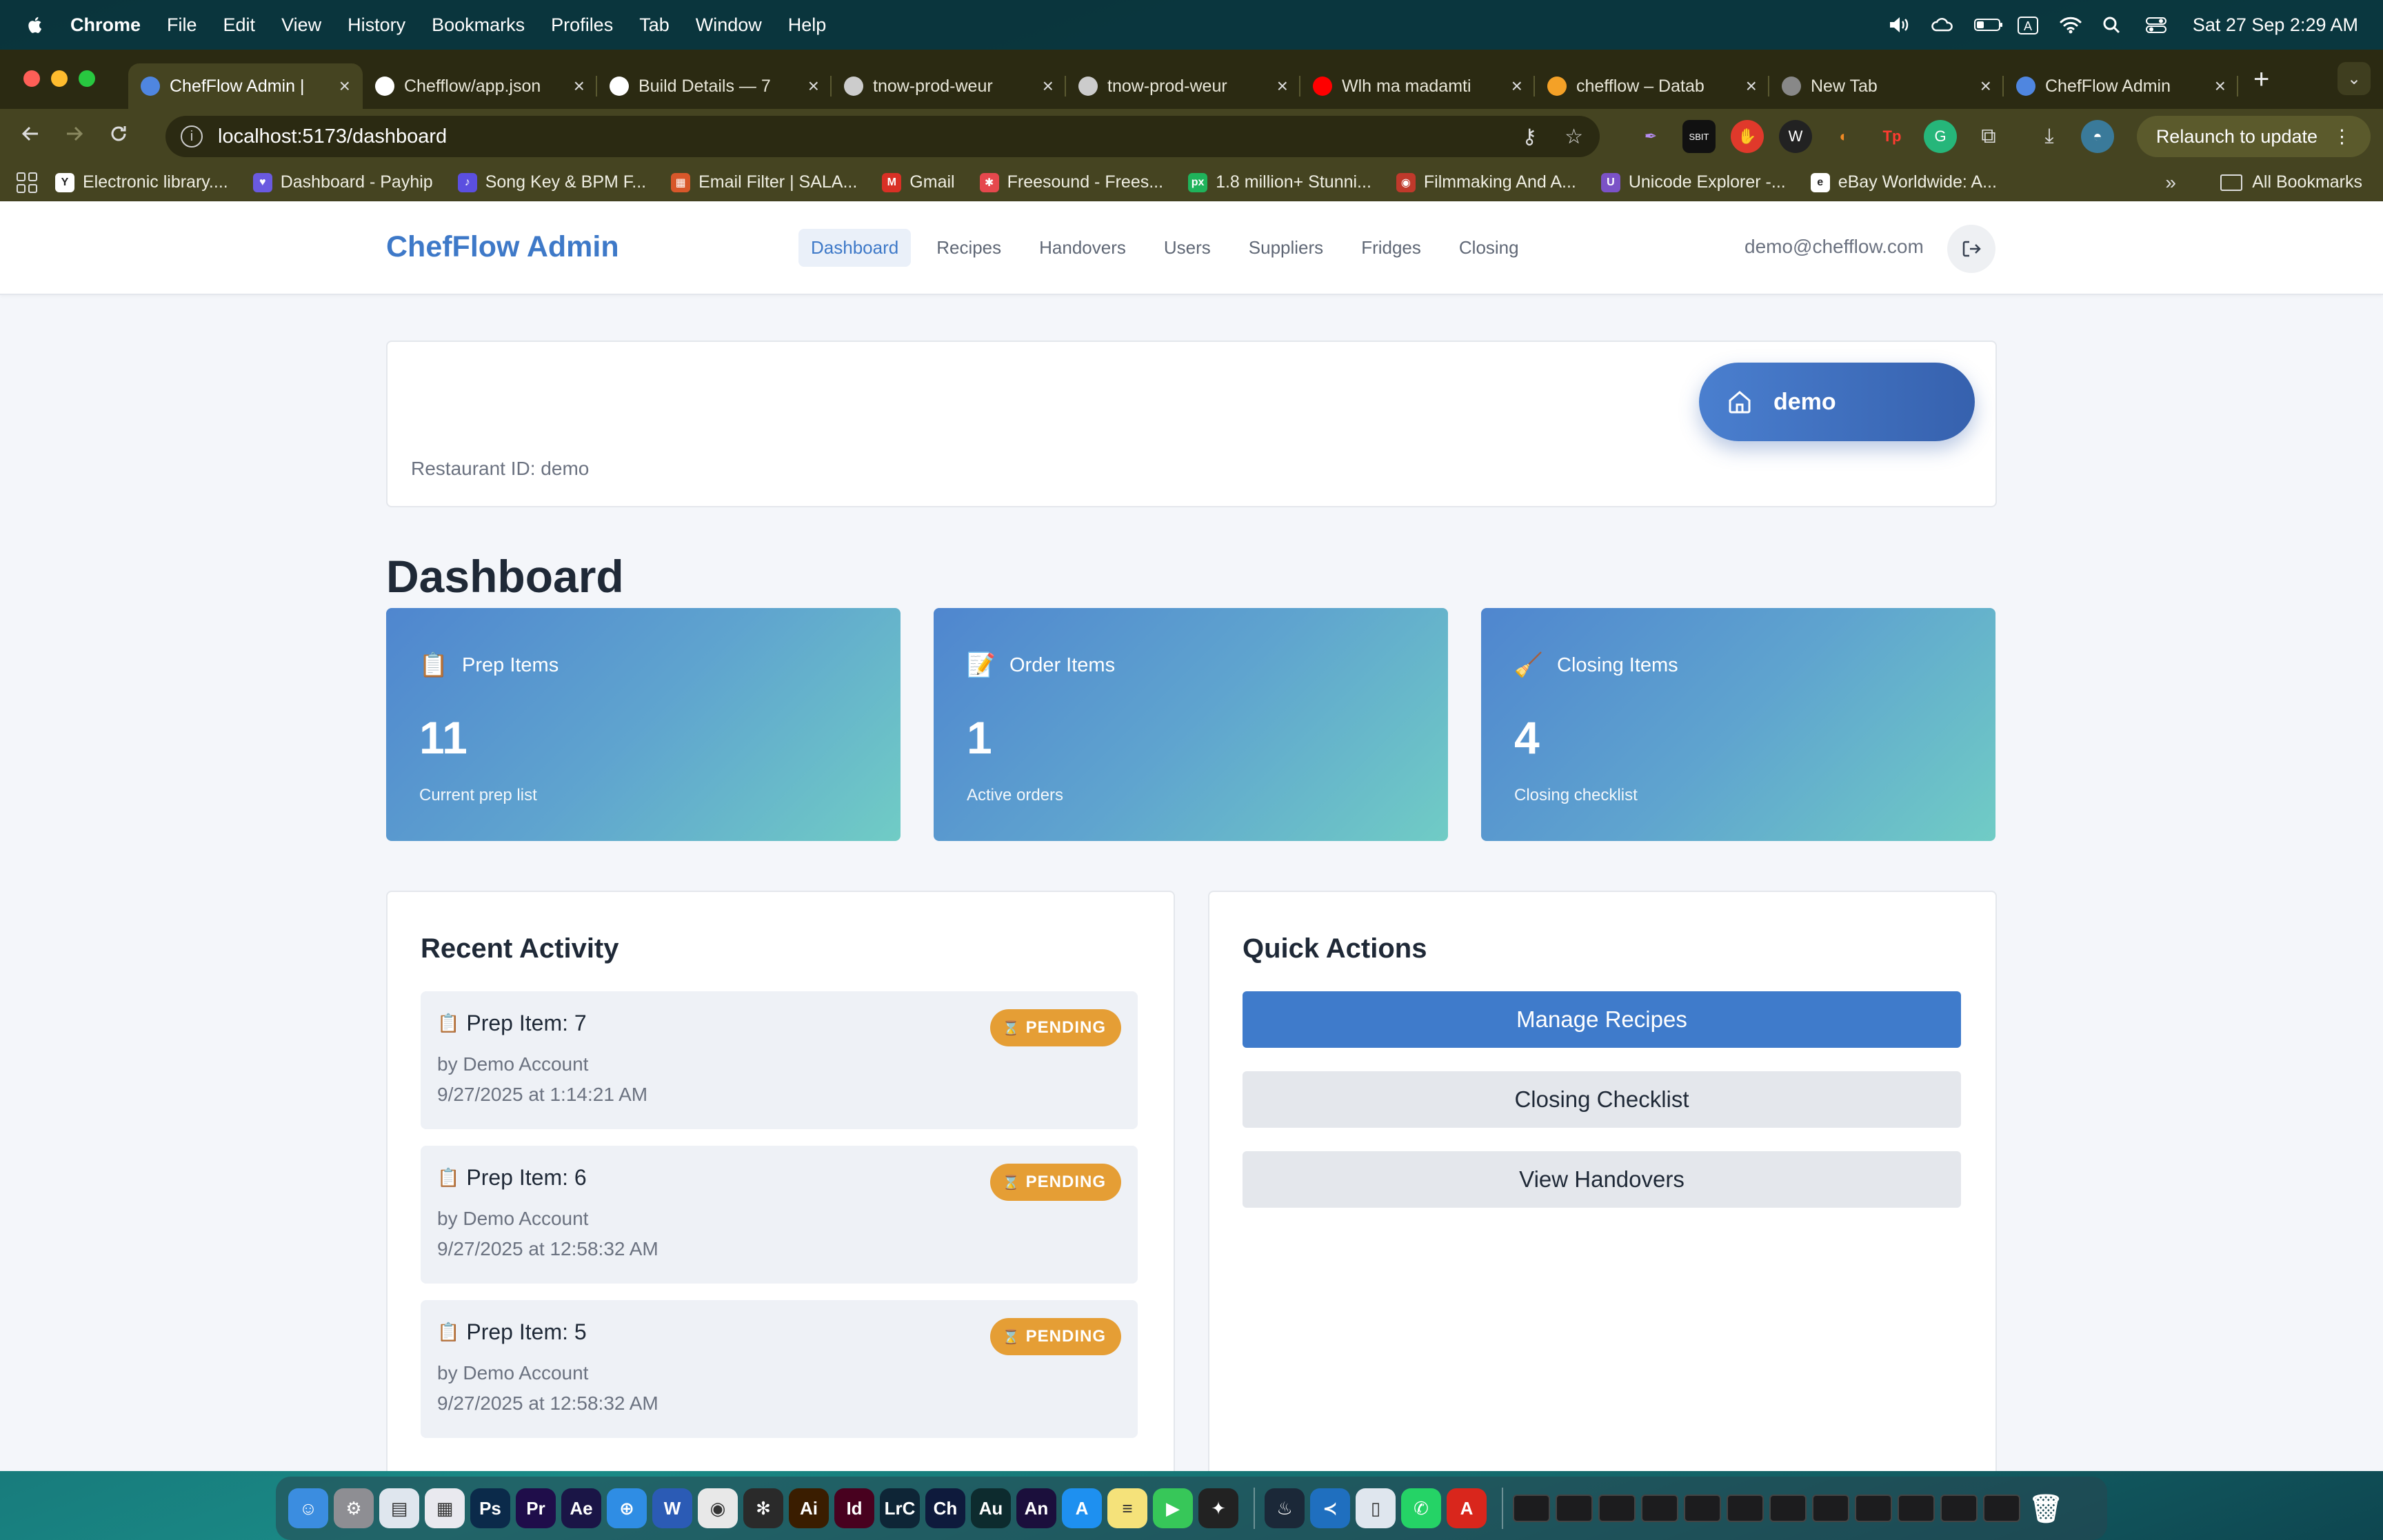 The width and height of the screenshot is (2383, 1540). What do you see at coordinates (30, 137) in the screenshot?
I see `back-button` at bounding box center [30, 137].